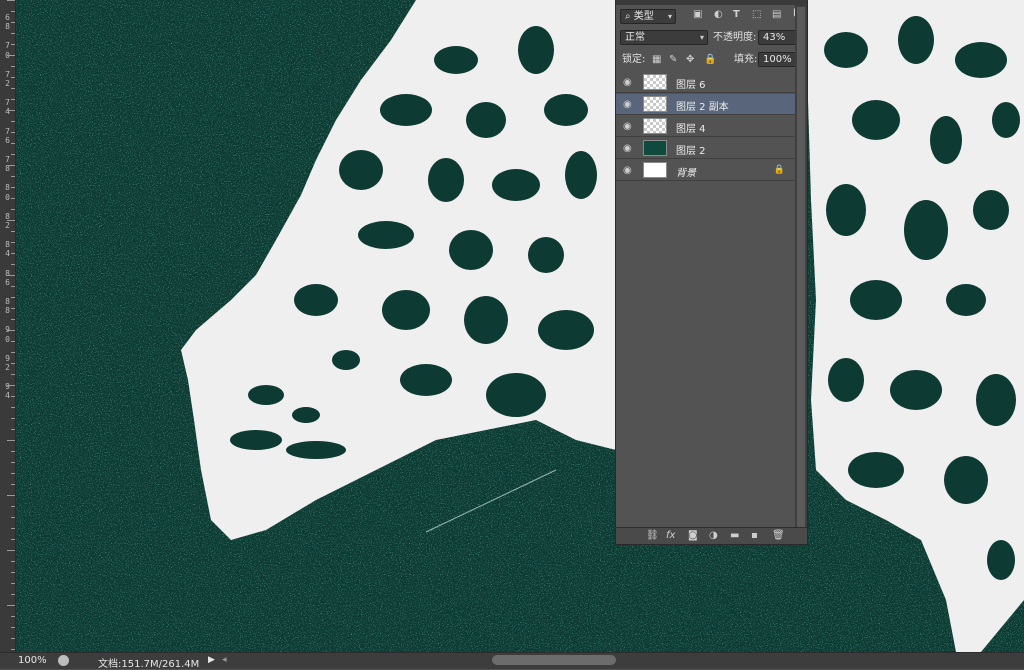 The image size is (1024, 670). What do you see at coordinates (669, 16) in the screenshot?
I see `chevron-down-icon: ▾` at bounding box center [669, 16].